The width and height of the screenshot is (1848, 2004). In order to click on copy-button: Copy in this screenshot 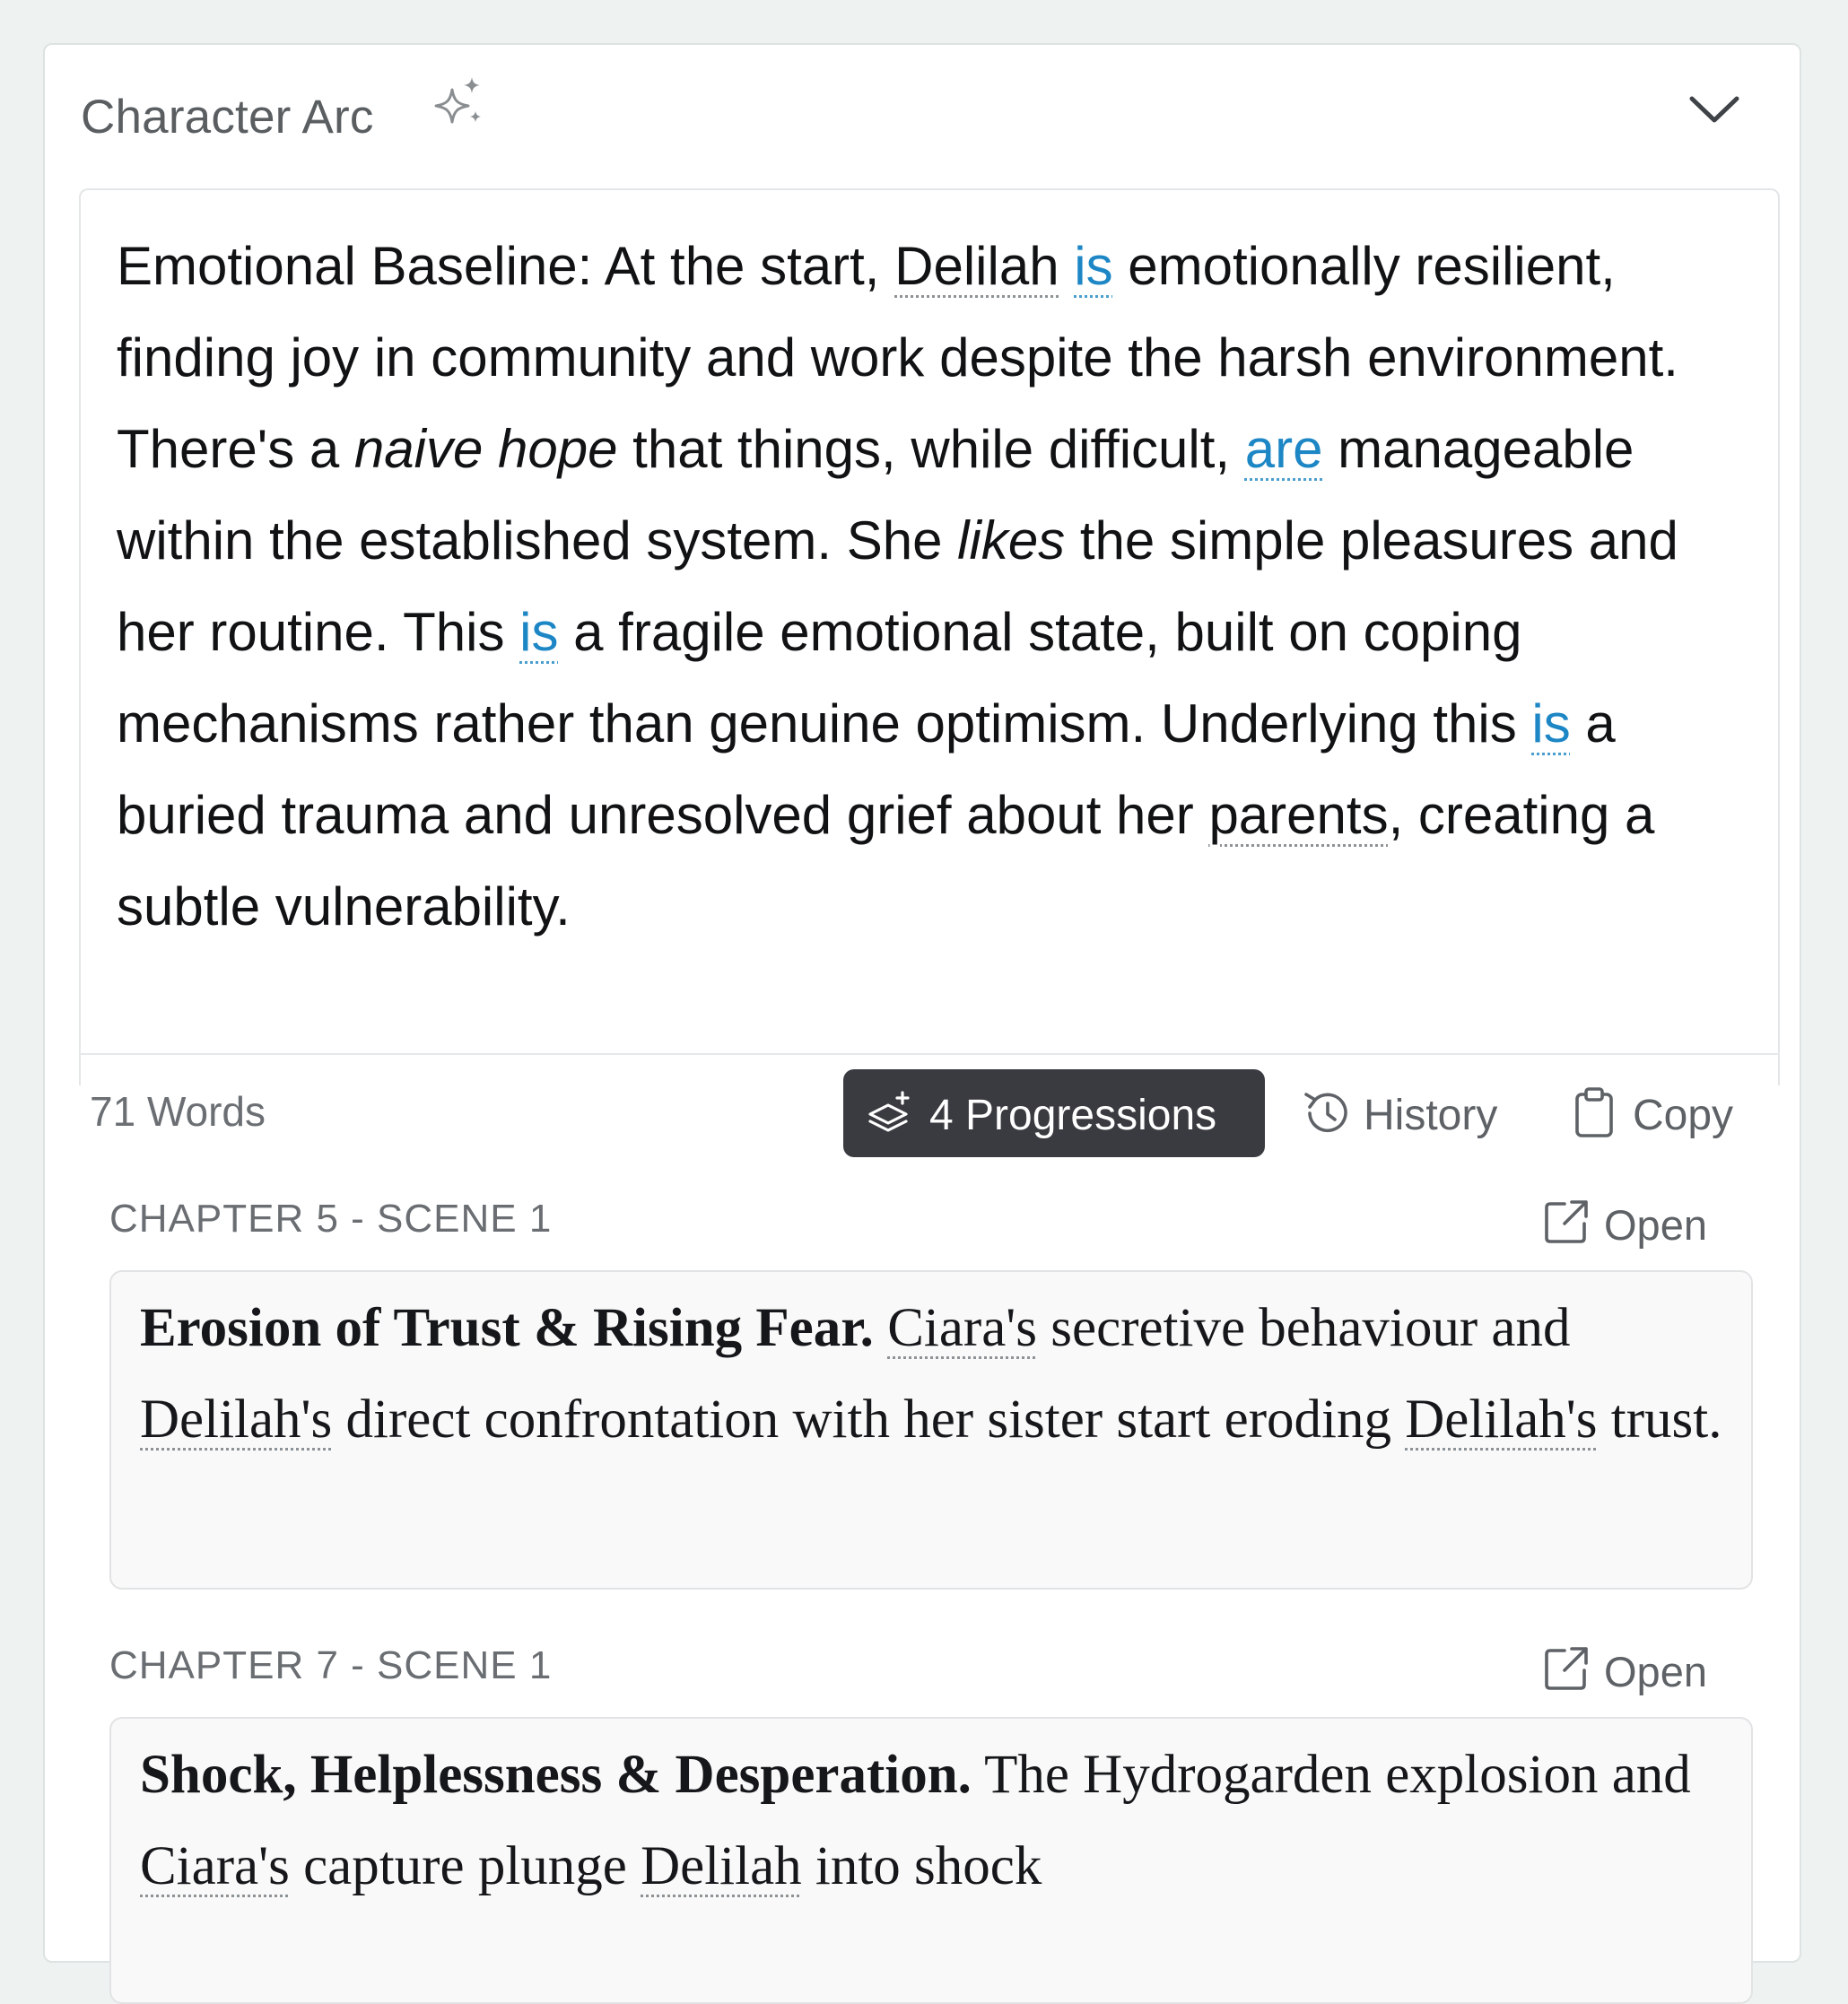, I will do `click(1660, 1113)`.